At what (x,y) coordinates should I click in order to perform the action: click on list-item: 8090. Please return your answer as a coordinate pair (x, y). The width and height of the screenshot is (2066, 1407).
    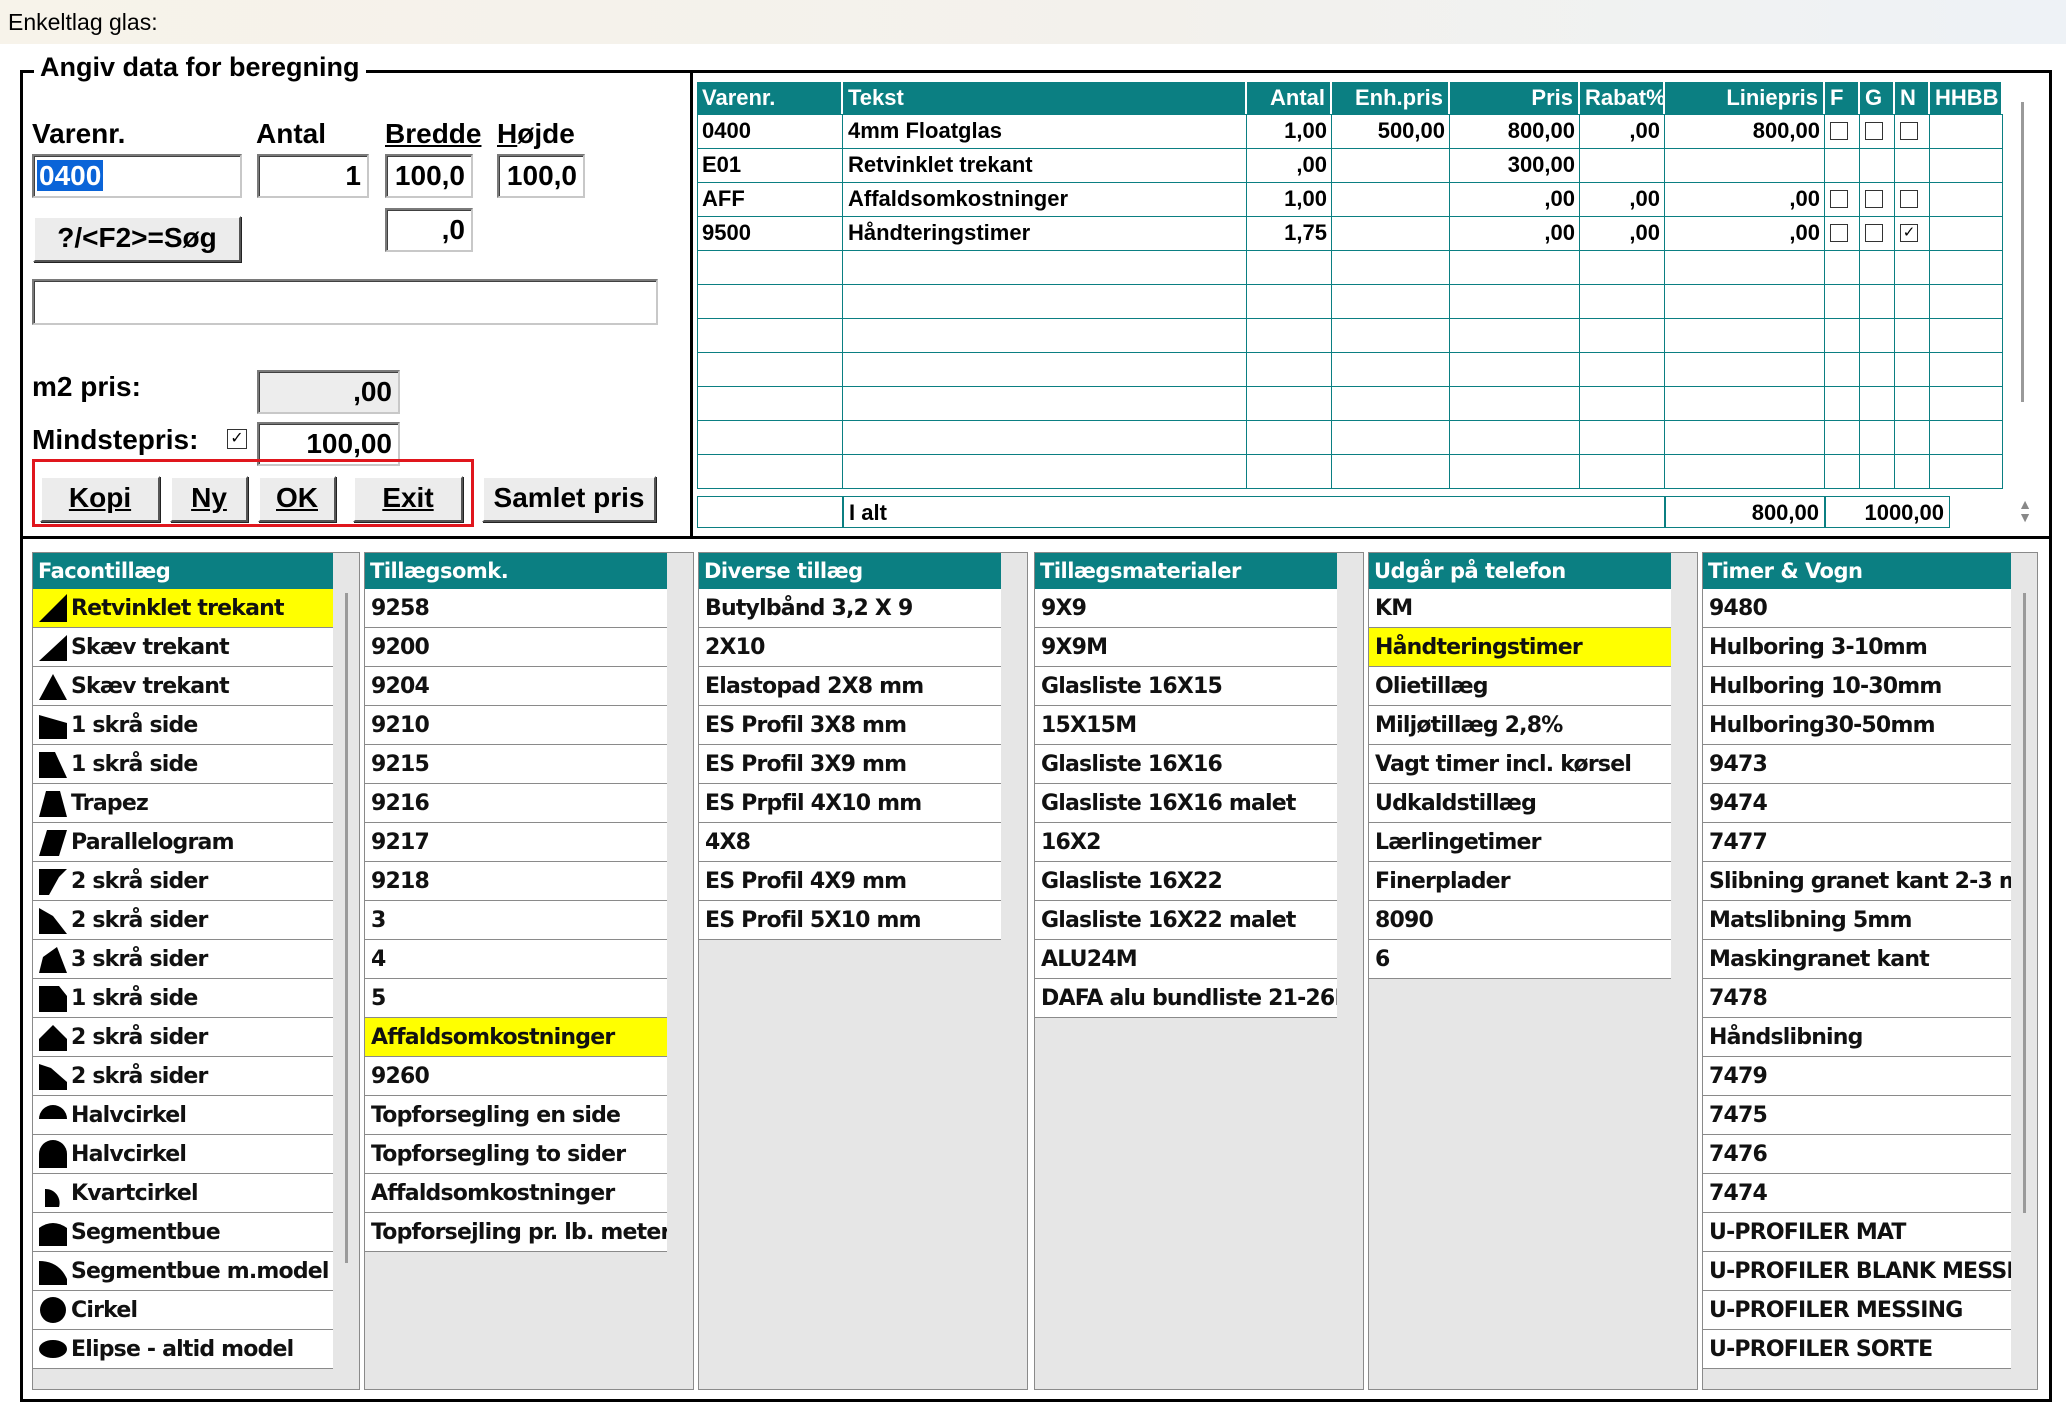
    Looking at the image, I should click on (1520, 920).